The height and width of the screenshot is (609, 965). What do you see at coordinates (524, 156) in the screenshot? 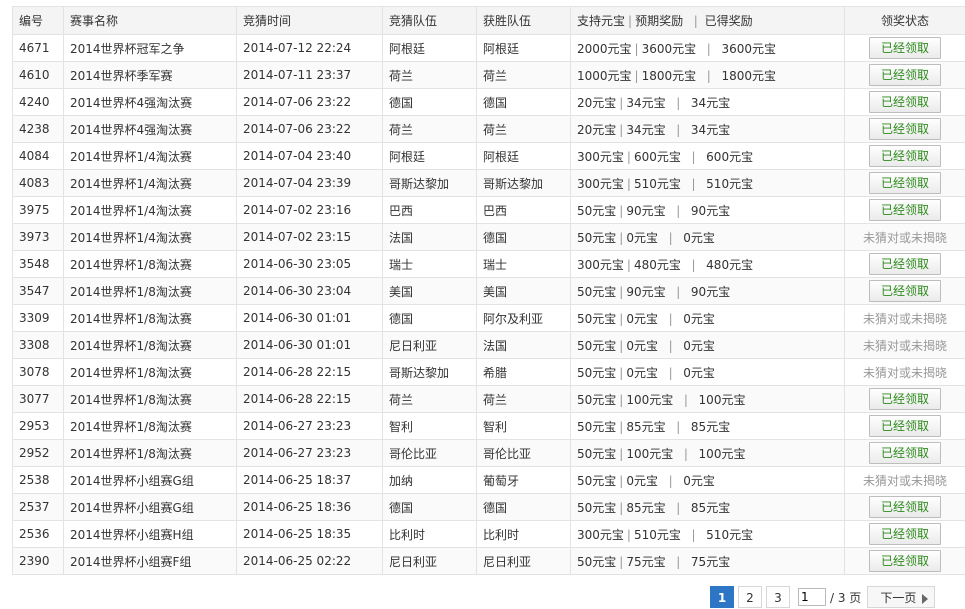
I see `row-winner: 阿根廷` at bounding box center [524, 156].